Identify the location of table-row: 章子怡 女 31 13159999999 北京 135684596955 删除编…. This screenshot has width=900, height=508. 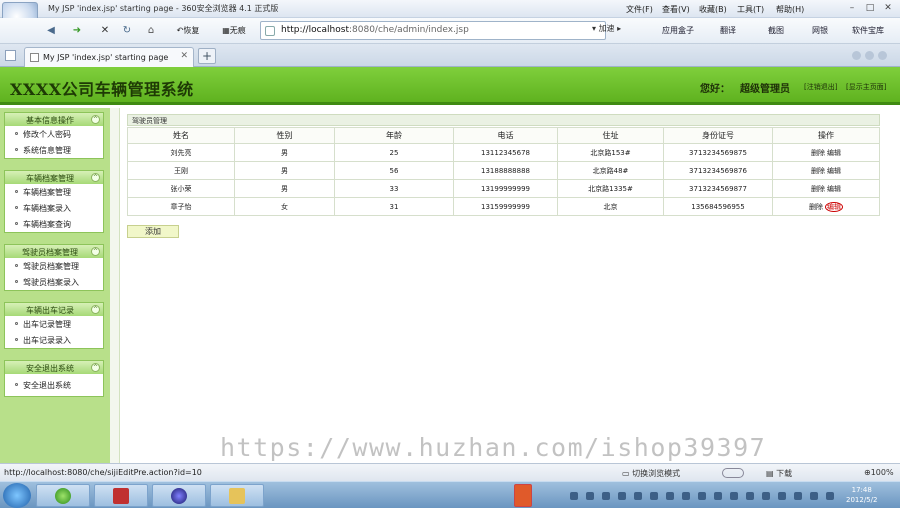
(503, 206).